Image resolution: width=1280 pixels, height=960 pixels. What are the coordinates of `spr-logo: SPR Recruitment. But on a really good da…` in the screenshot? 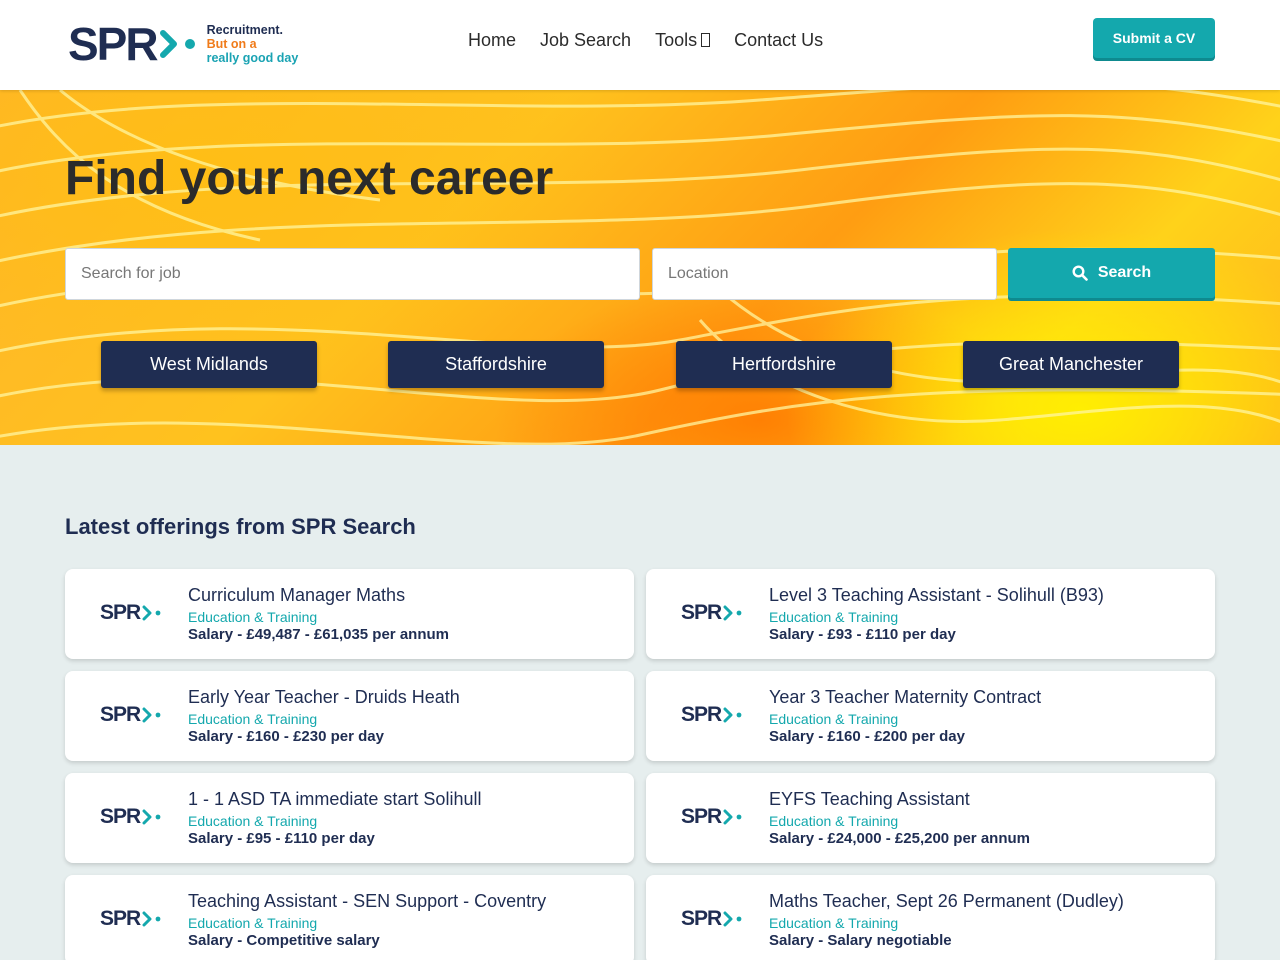 It's located at (188, 44).